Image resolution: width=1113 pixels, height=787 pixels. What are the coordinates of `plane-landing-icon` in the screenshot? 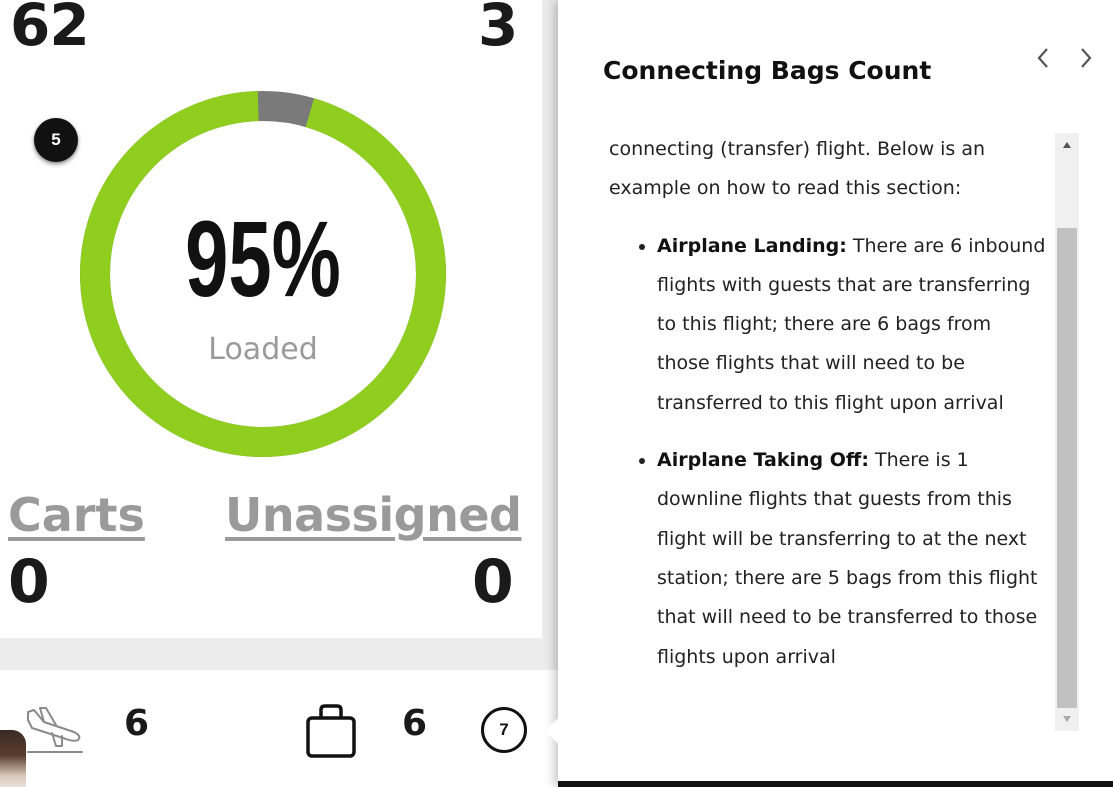 It's located at (55, 730).